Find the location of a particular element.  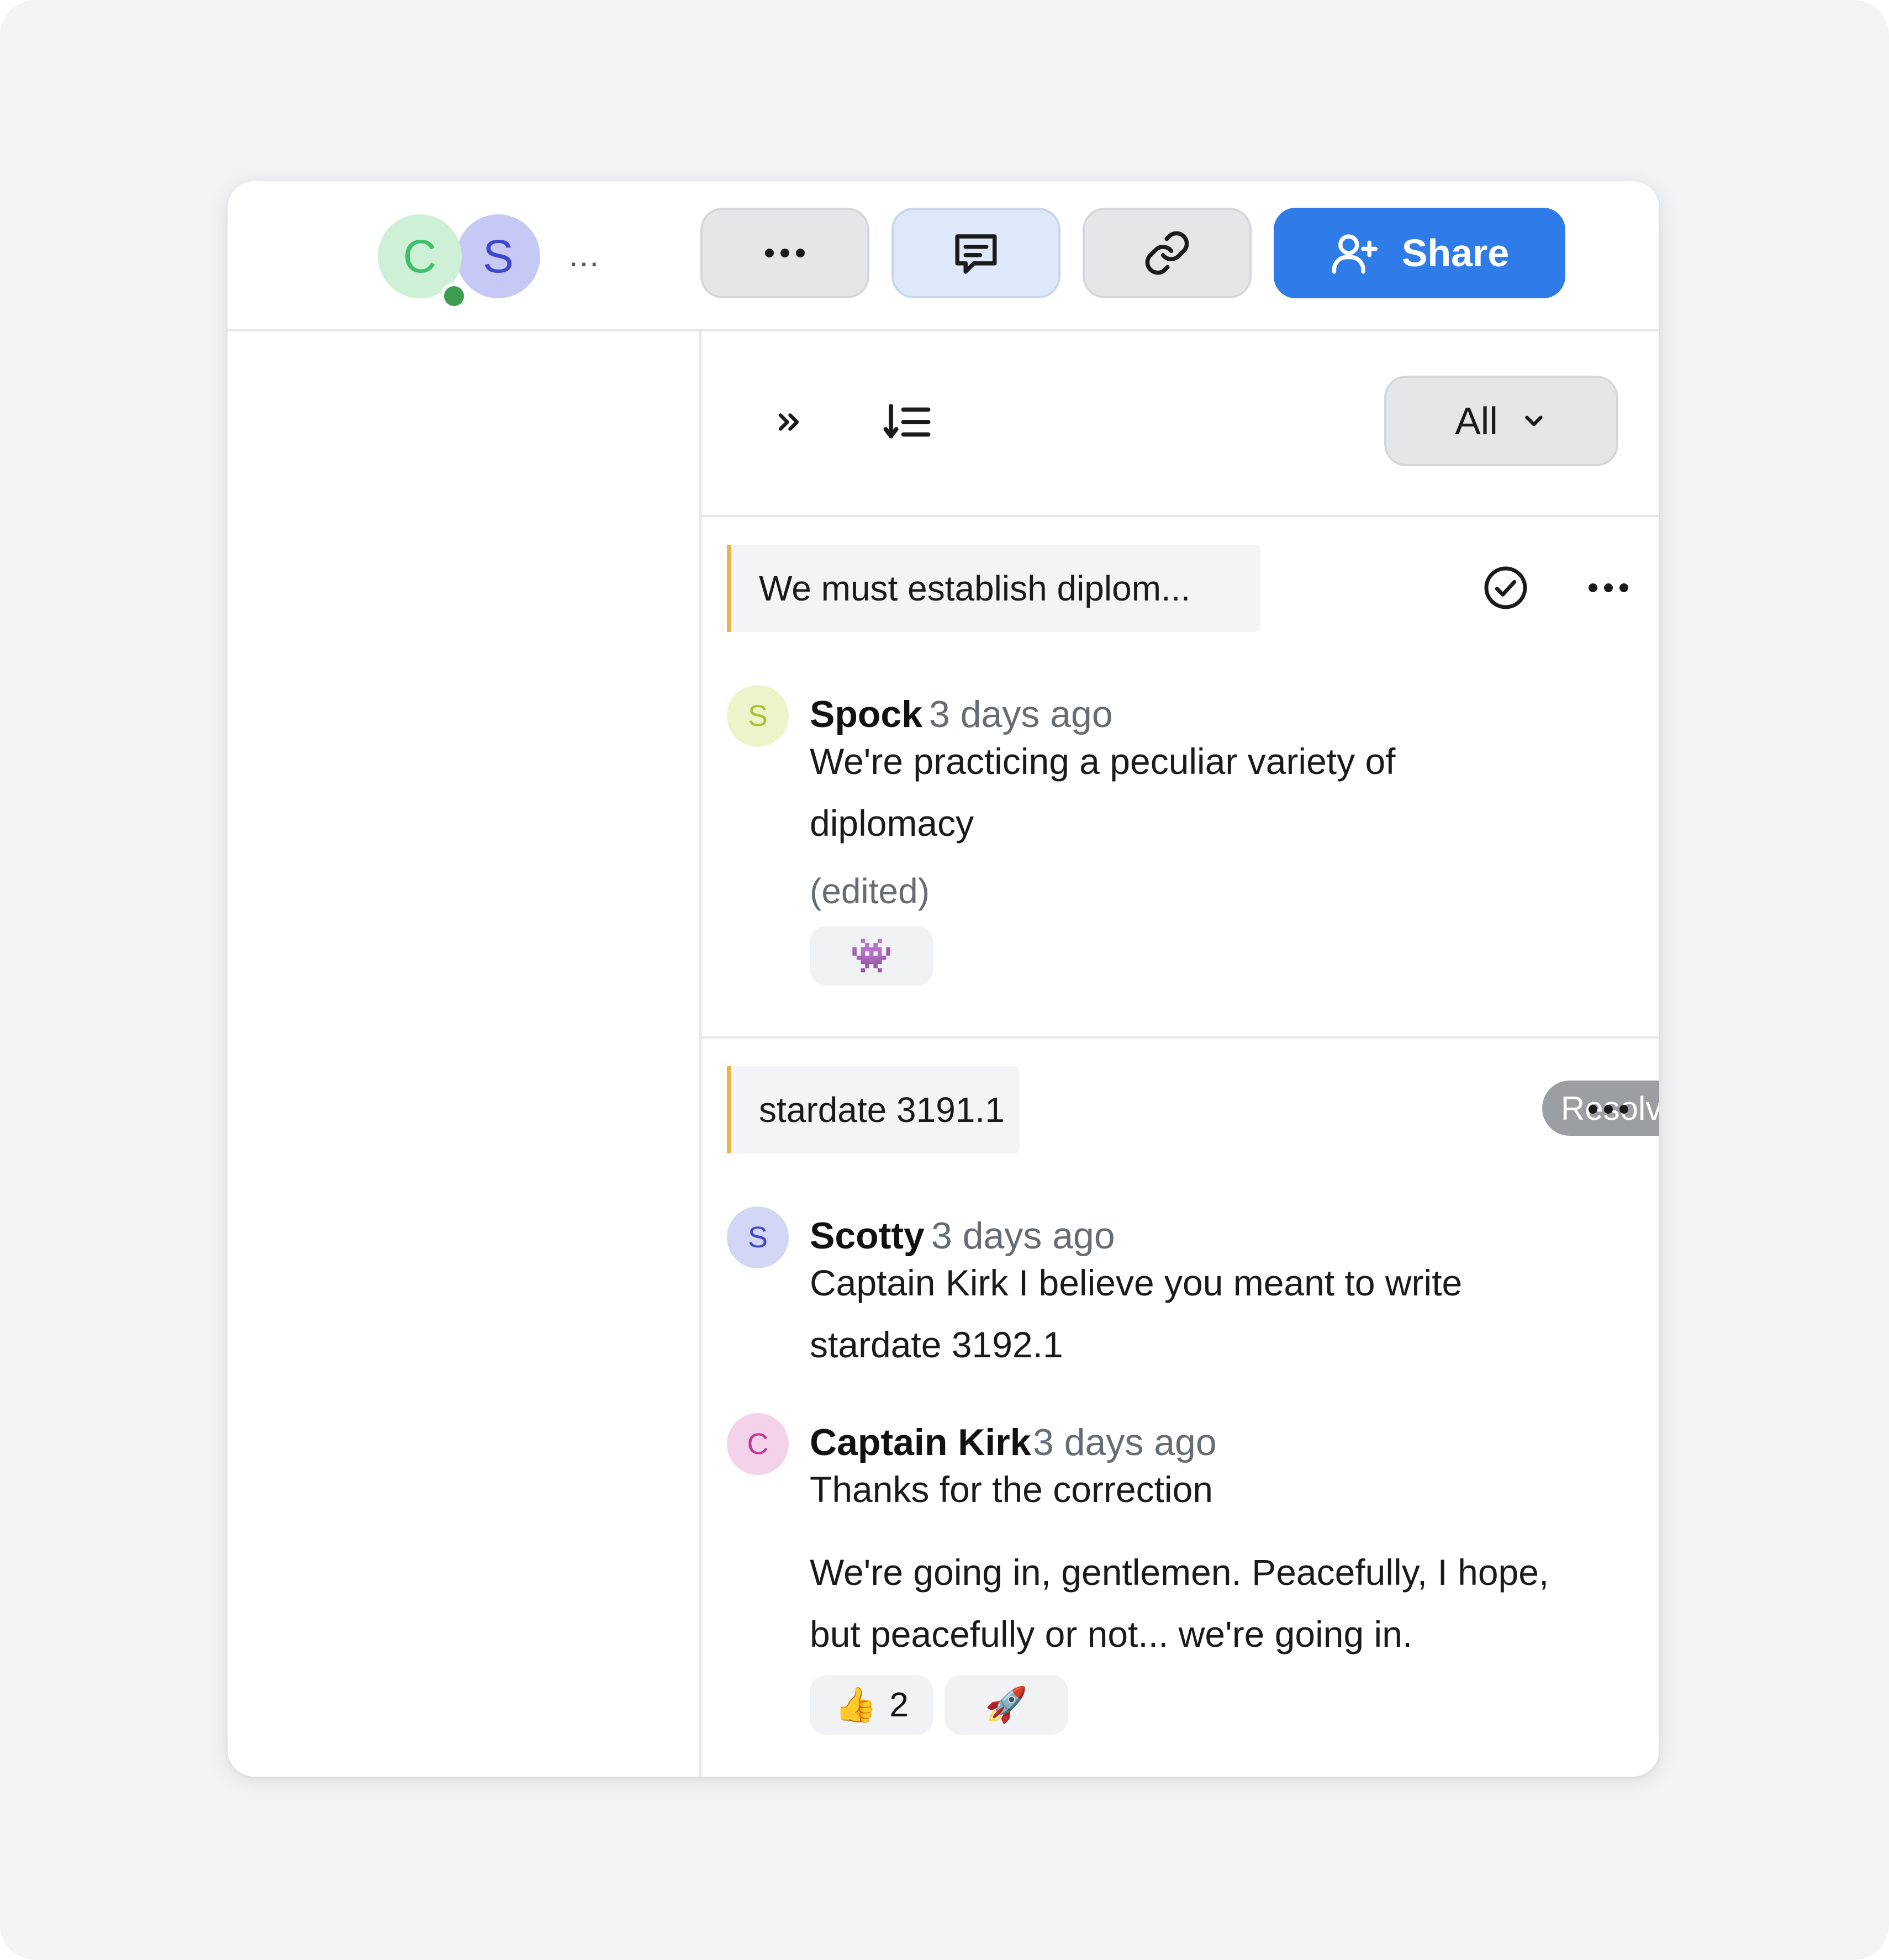

quoted-text: stardate 3191.1 is located at coordinates (873, 1109).